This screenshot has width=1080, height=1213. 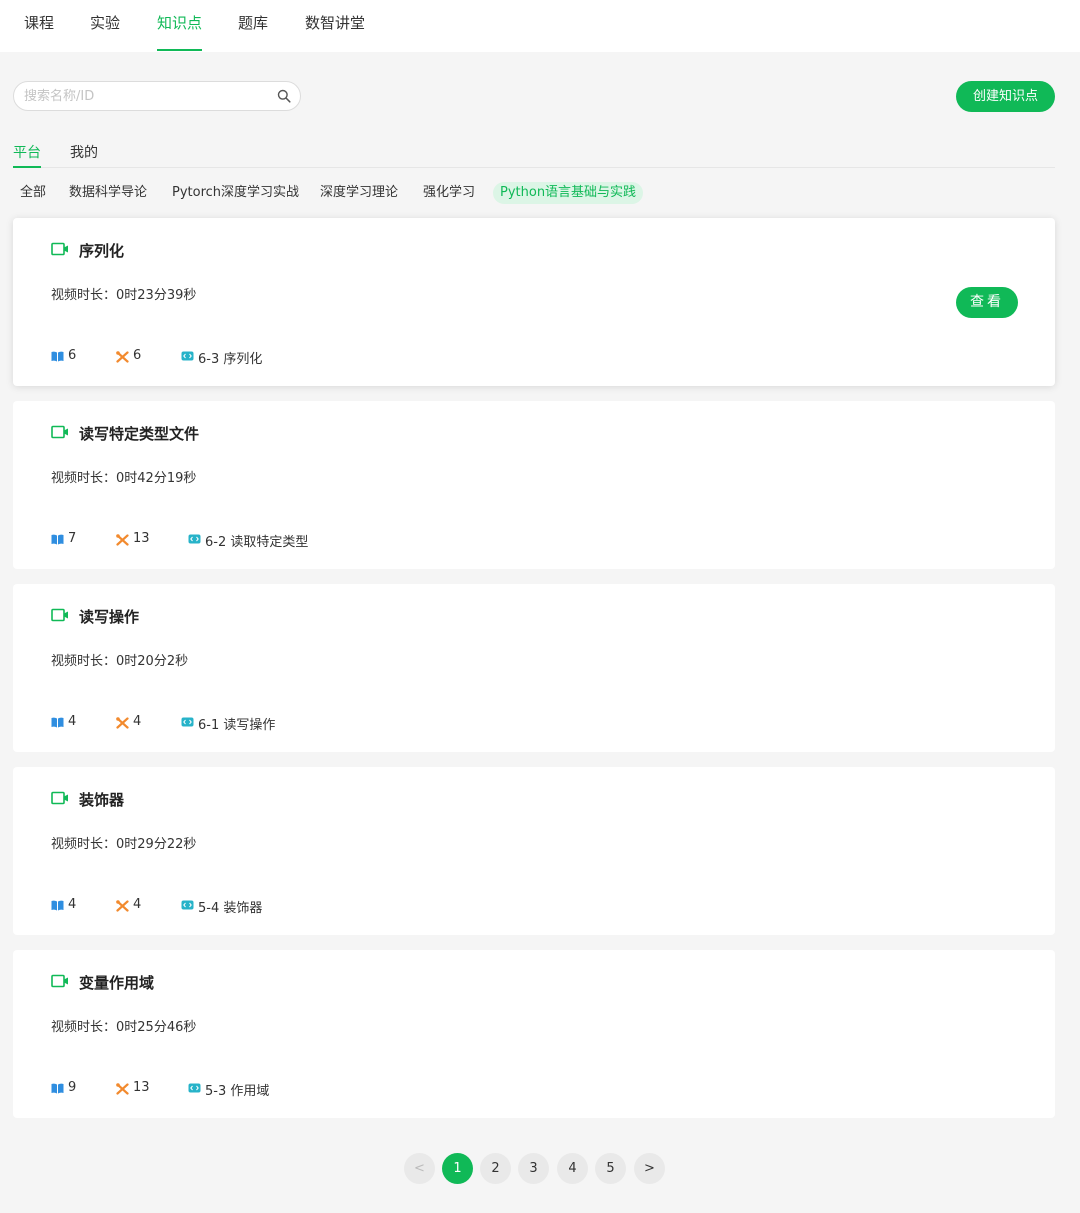 I want to click on knowledge-point-card: 序列化 视频时长：0时23分39秒 6 6 6-3 序列化 查看, so click(x=534, y=302).